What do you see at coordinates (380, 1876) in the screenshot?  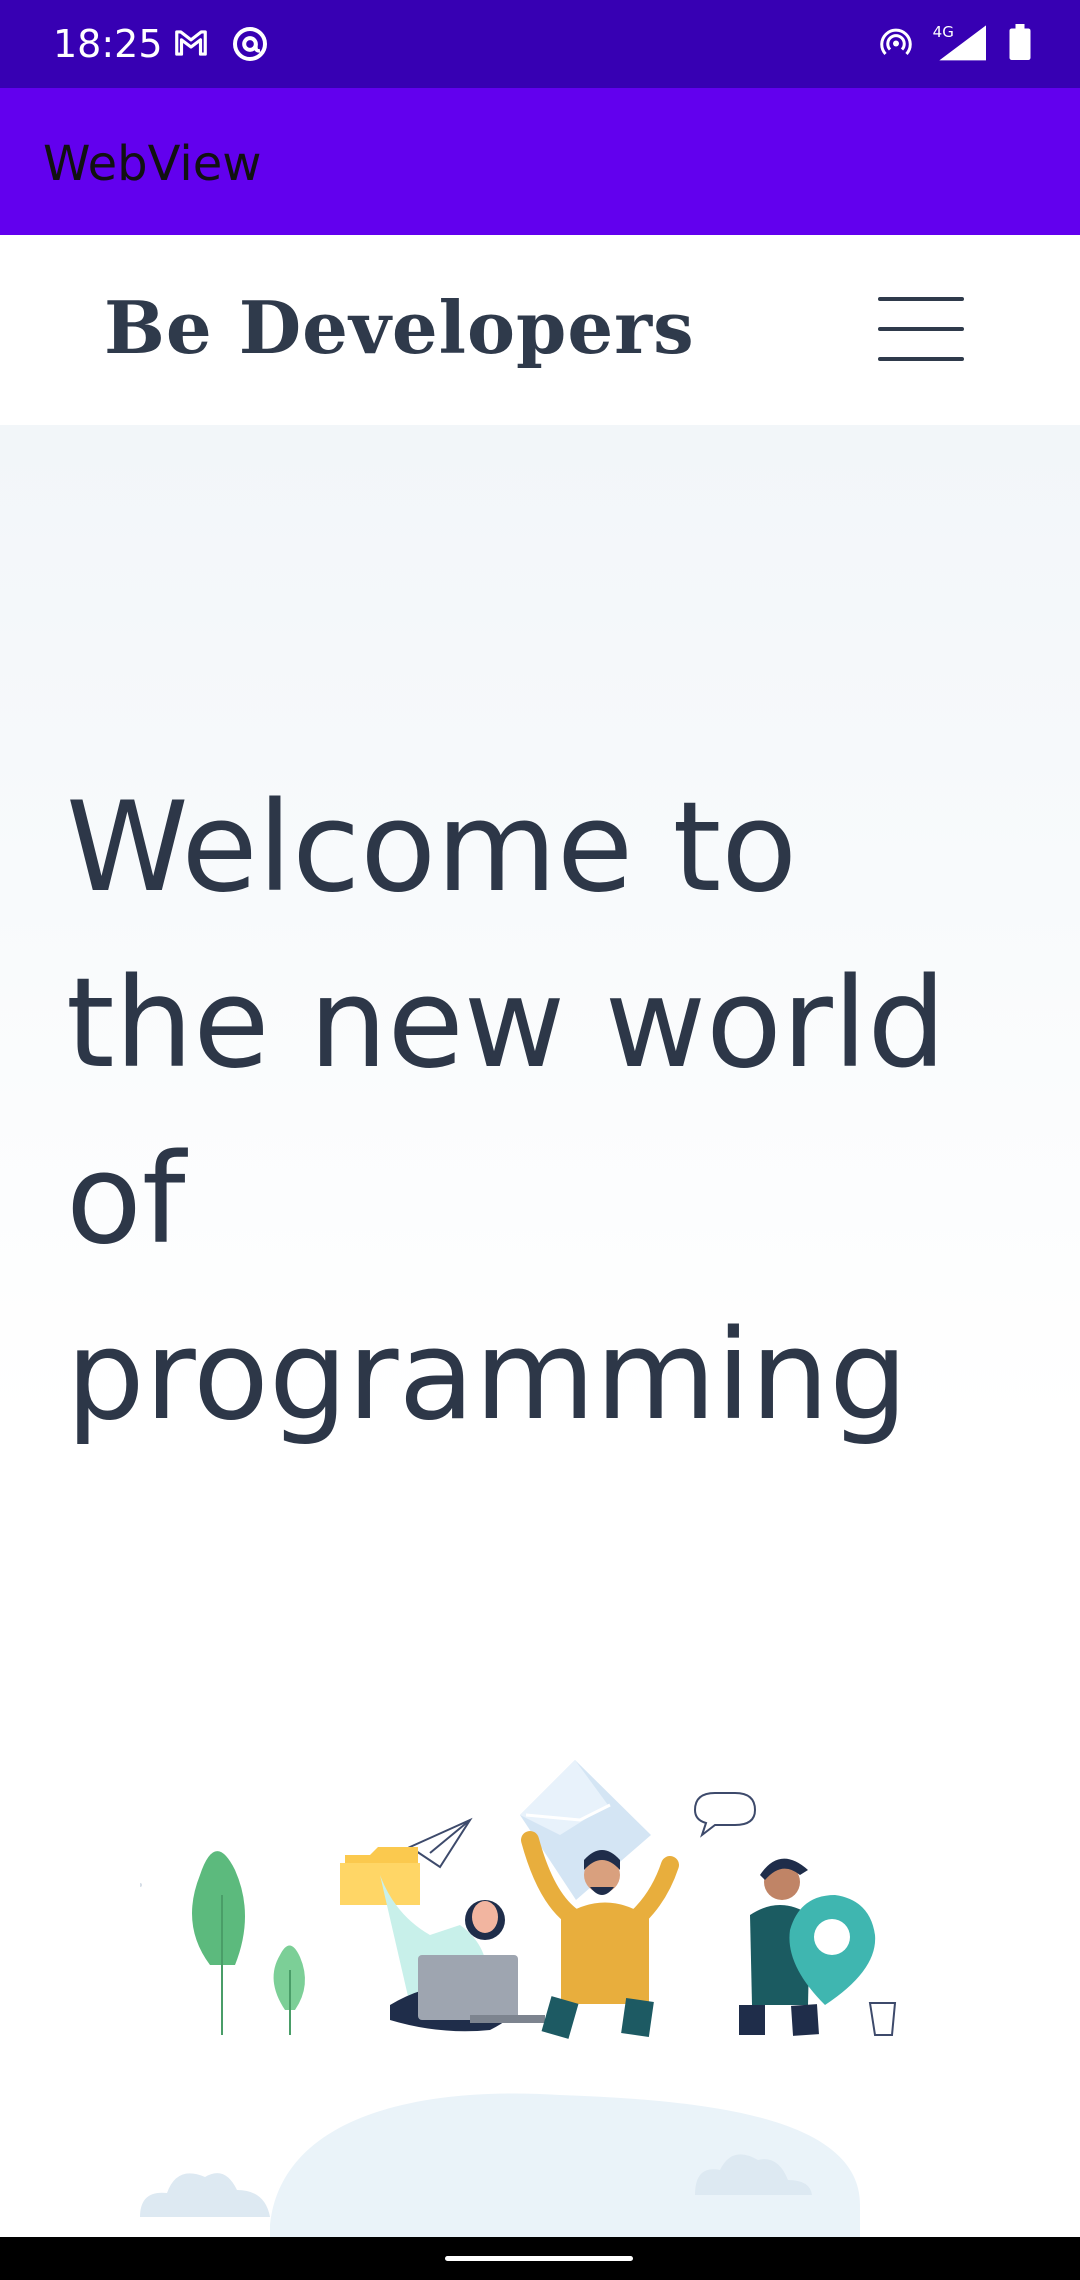 I see `folder-icon` at bounding box center [380, 1876].